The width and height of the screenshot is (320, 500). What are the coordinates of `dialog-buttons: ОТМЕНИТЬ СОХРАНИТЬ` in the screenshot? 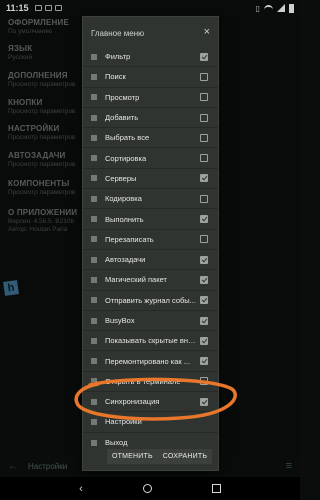 It's located at (150, 456).